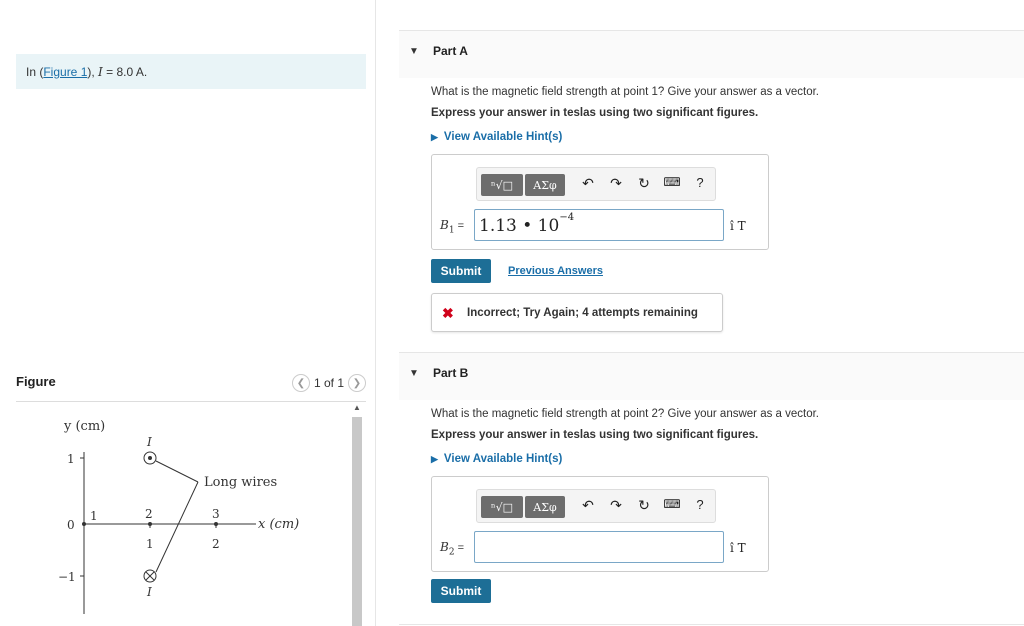 This screenshot has height=626, width=1024. I want to click on answer-exponent: −4, so click(567, 218).